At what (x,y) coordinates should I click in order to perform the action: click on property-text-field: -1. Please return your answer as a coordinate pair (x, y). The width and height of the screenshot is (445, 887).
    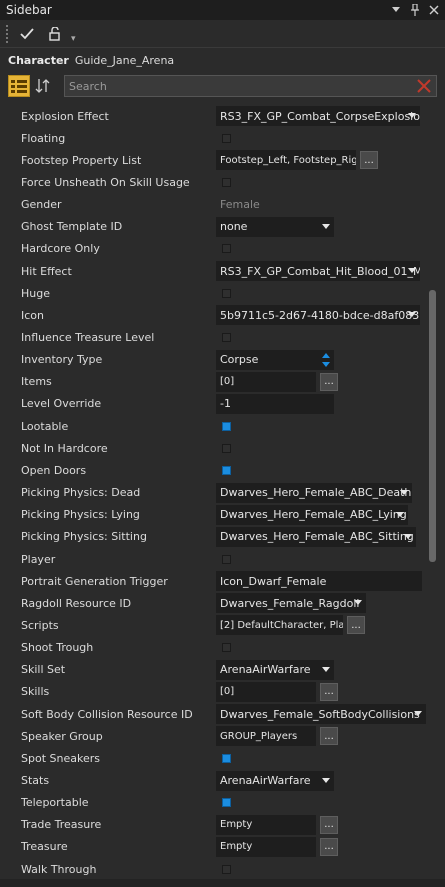
    Looking at the image, I should click on (275, 403).